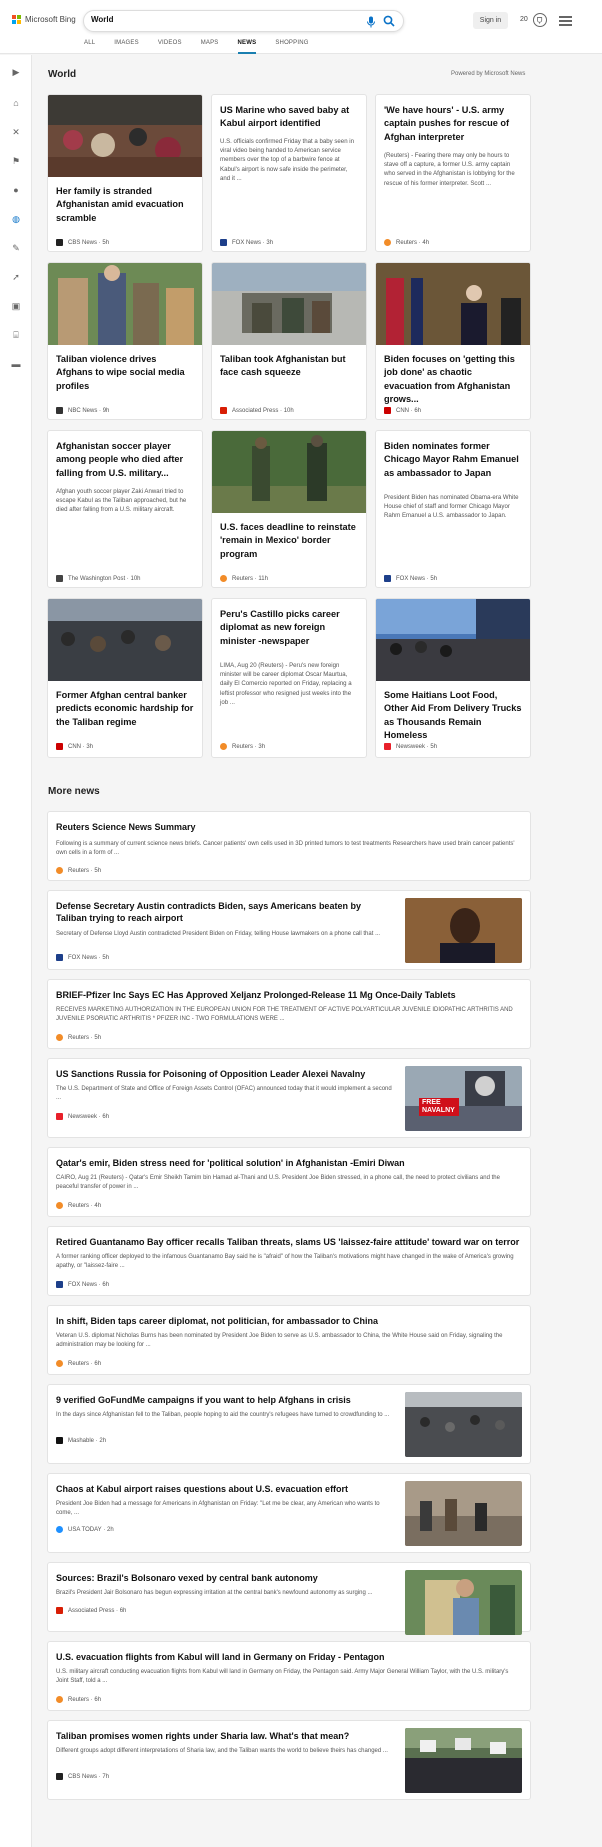 This screenshot has width=602, height=1847. Describe the element at coordinates (59, 578) in the screenshot. I see `washington-post-logo-icon` at that location.